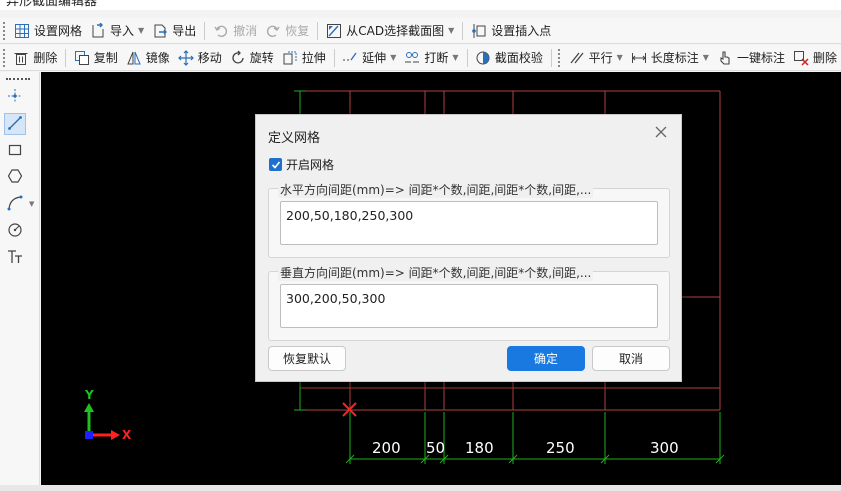 This screenshot has width=841, height=491. Describe the element at coordinates (479, 448) in the screenshot. I see `dimension-label: 180` at that location.